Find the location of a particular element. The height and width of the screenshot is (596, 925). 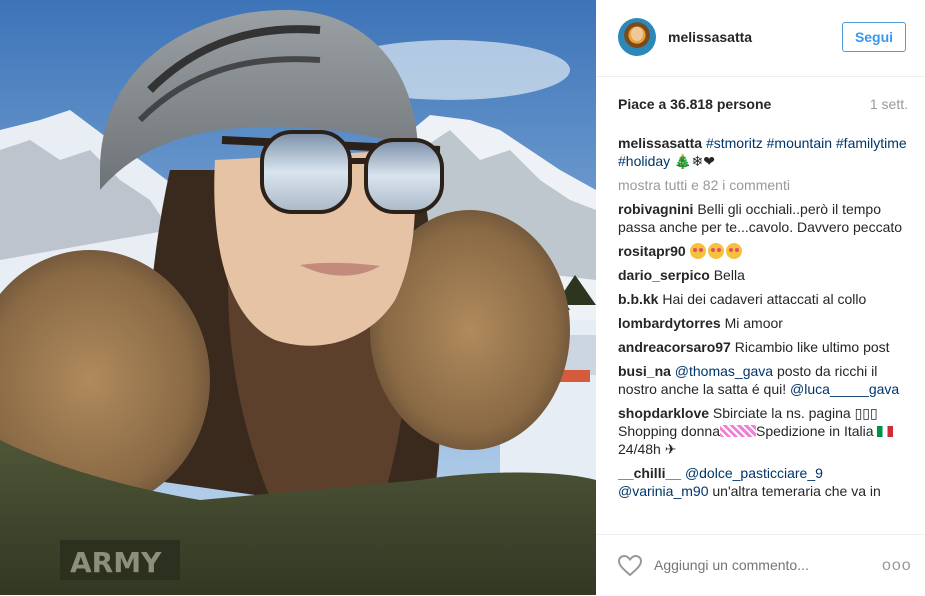

list-item: dario_serpico Bella is located at coordinates (764, 275).